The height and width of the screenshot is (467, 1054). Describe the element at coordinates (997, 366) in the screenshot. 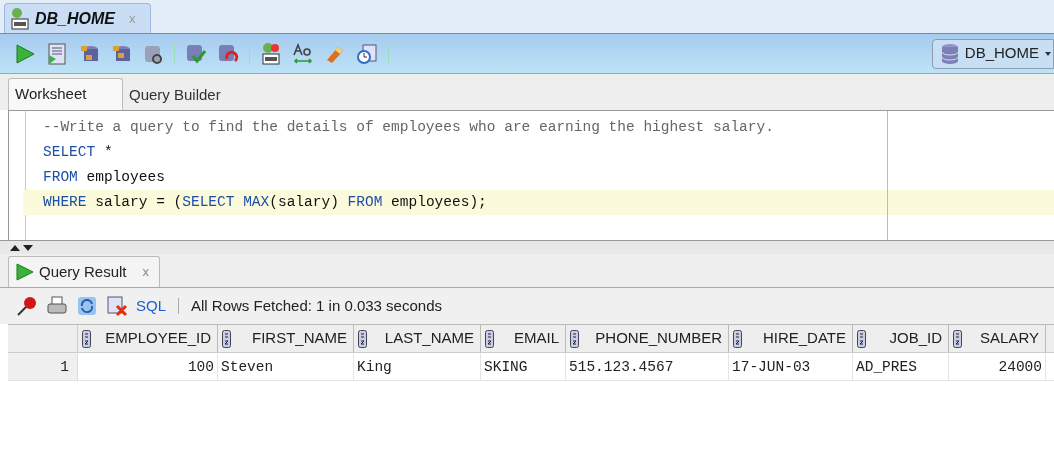

I see `table-cell: 24000` at that location.